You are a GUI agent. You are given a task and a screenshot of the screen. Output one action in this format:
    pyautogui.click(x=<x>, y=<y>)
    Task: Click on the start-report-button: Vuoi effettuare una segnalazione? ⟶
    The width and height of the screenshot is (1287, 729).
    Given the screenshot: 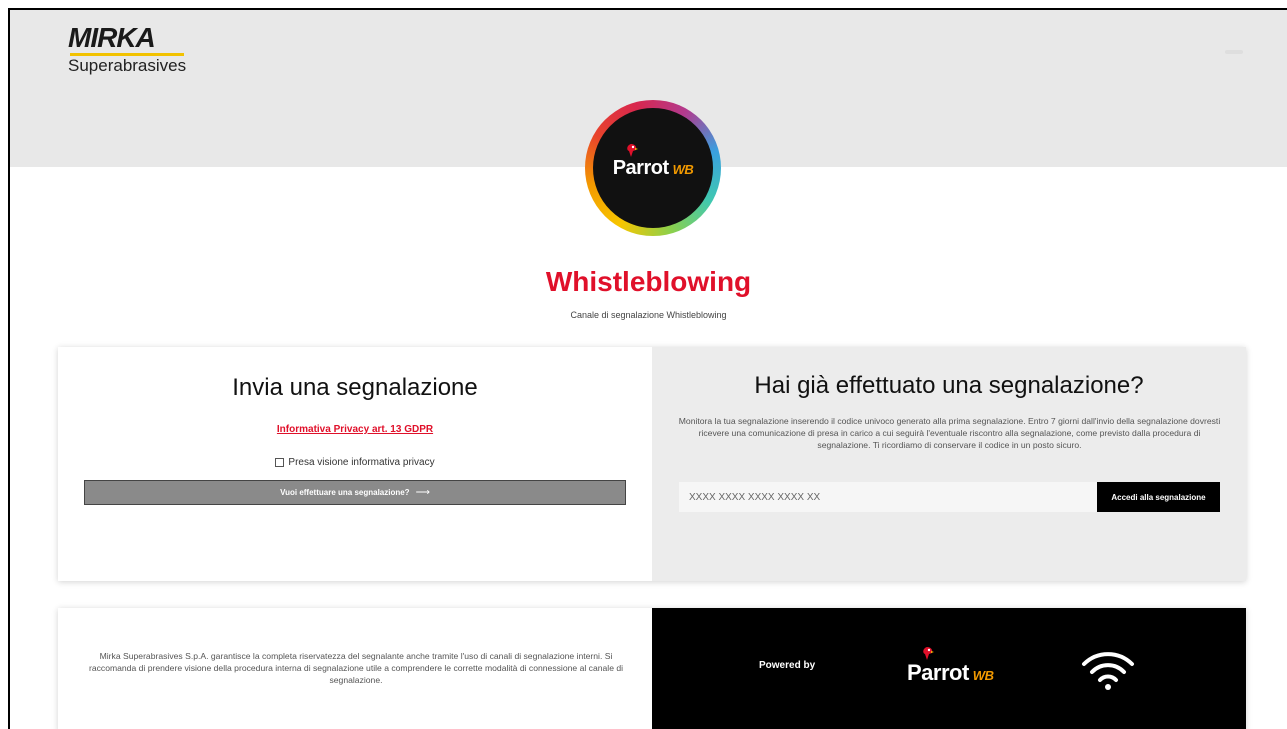 What is the action you would take?
    pyautogui.click(x=355, y=492)
    